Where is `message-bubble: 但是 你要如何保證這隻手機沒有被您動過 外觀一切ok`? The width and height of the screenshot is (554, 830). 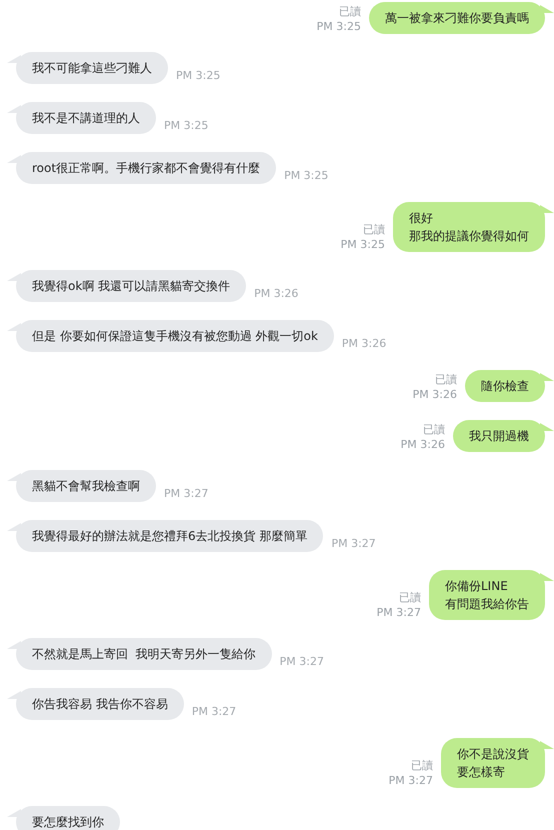
message-bubble: 但是 你要如何保證這隻手機沒有被您動過 外觀一切ok is located at coordinates (170, 336).